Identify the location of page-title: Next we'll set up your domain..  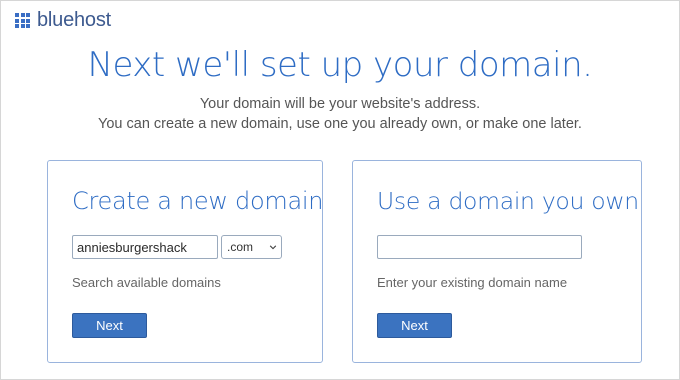
(340, 65).